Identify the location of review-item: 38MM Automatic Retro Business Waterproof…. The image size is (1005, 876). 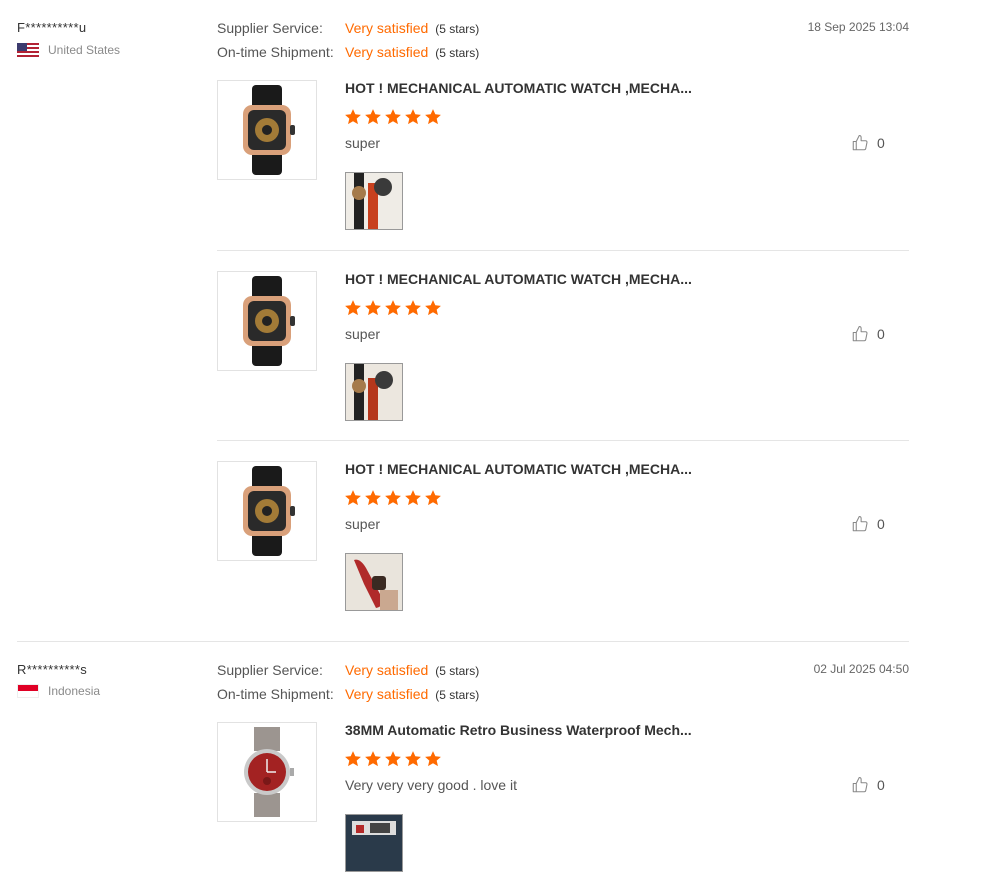
(563, 797).